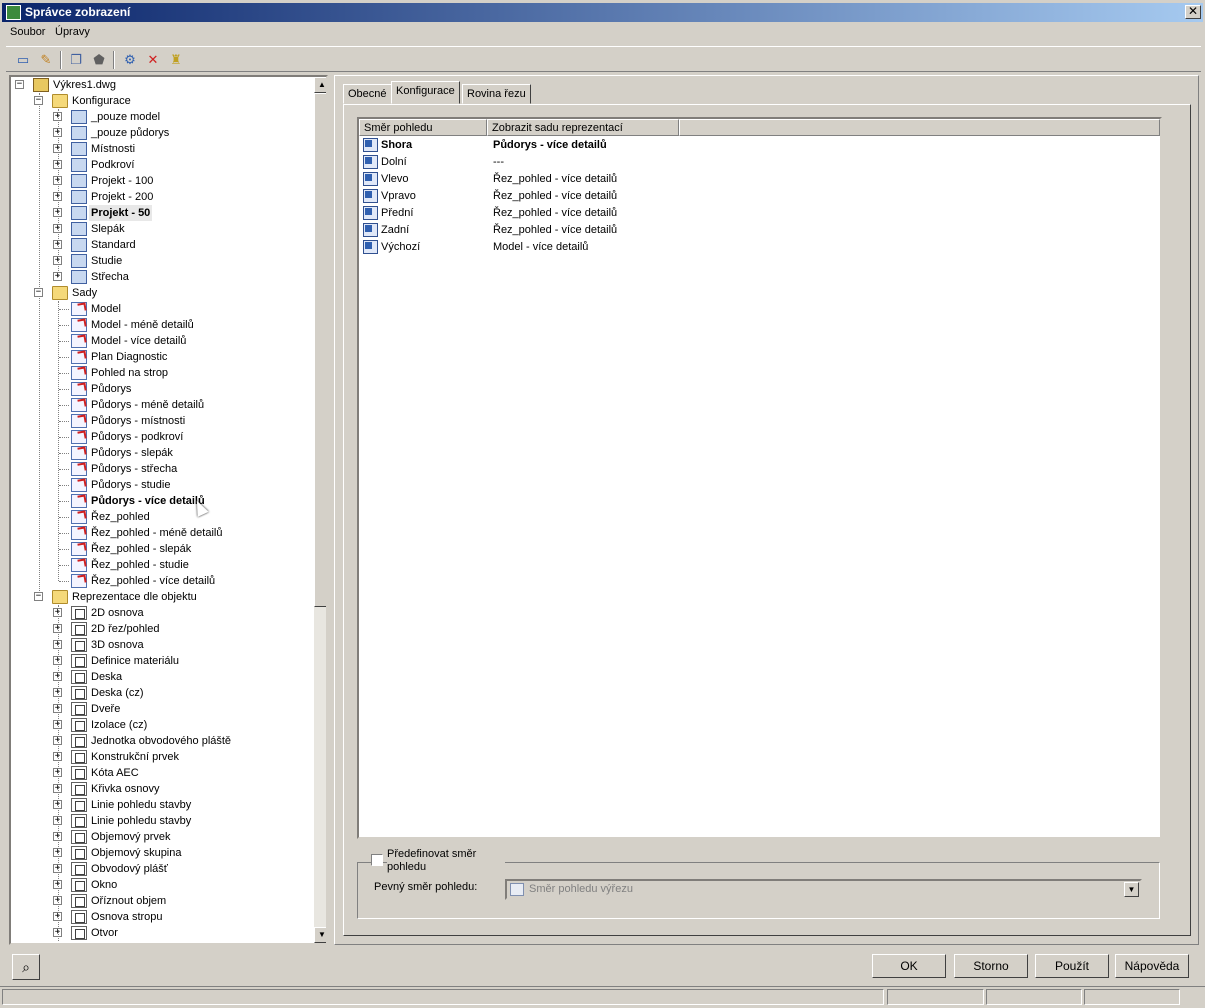  I want to click on menu-edit: Úpravy, so click(72, 32).